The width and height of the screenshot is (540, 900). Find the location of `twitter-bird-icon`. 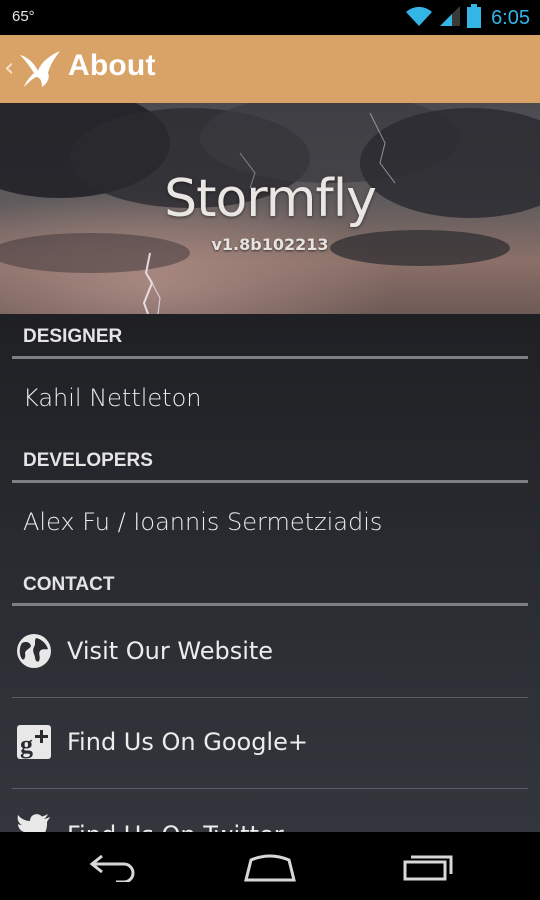

twitter-bird-icon is located at coordinates (33, 823).